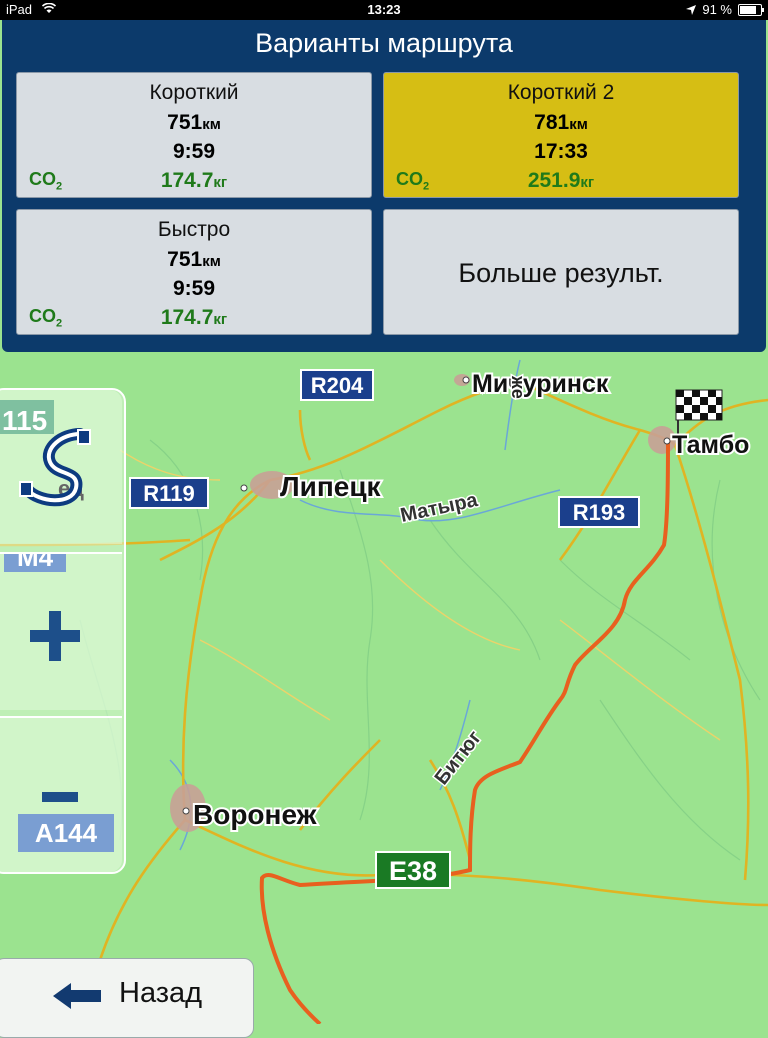 The width and height of the screenshot is (768, 1038). I want to click on road-shield-r193: R193, so click(599, 512).